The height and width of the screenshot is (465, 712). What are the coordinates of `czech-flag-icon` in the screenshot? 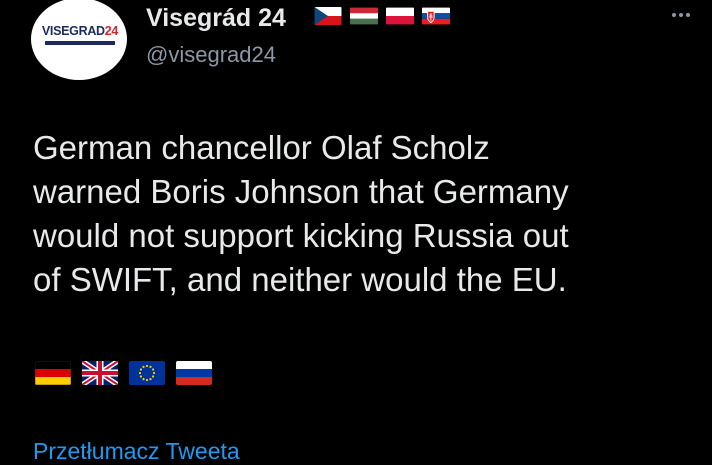 It's located at (328, 16).